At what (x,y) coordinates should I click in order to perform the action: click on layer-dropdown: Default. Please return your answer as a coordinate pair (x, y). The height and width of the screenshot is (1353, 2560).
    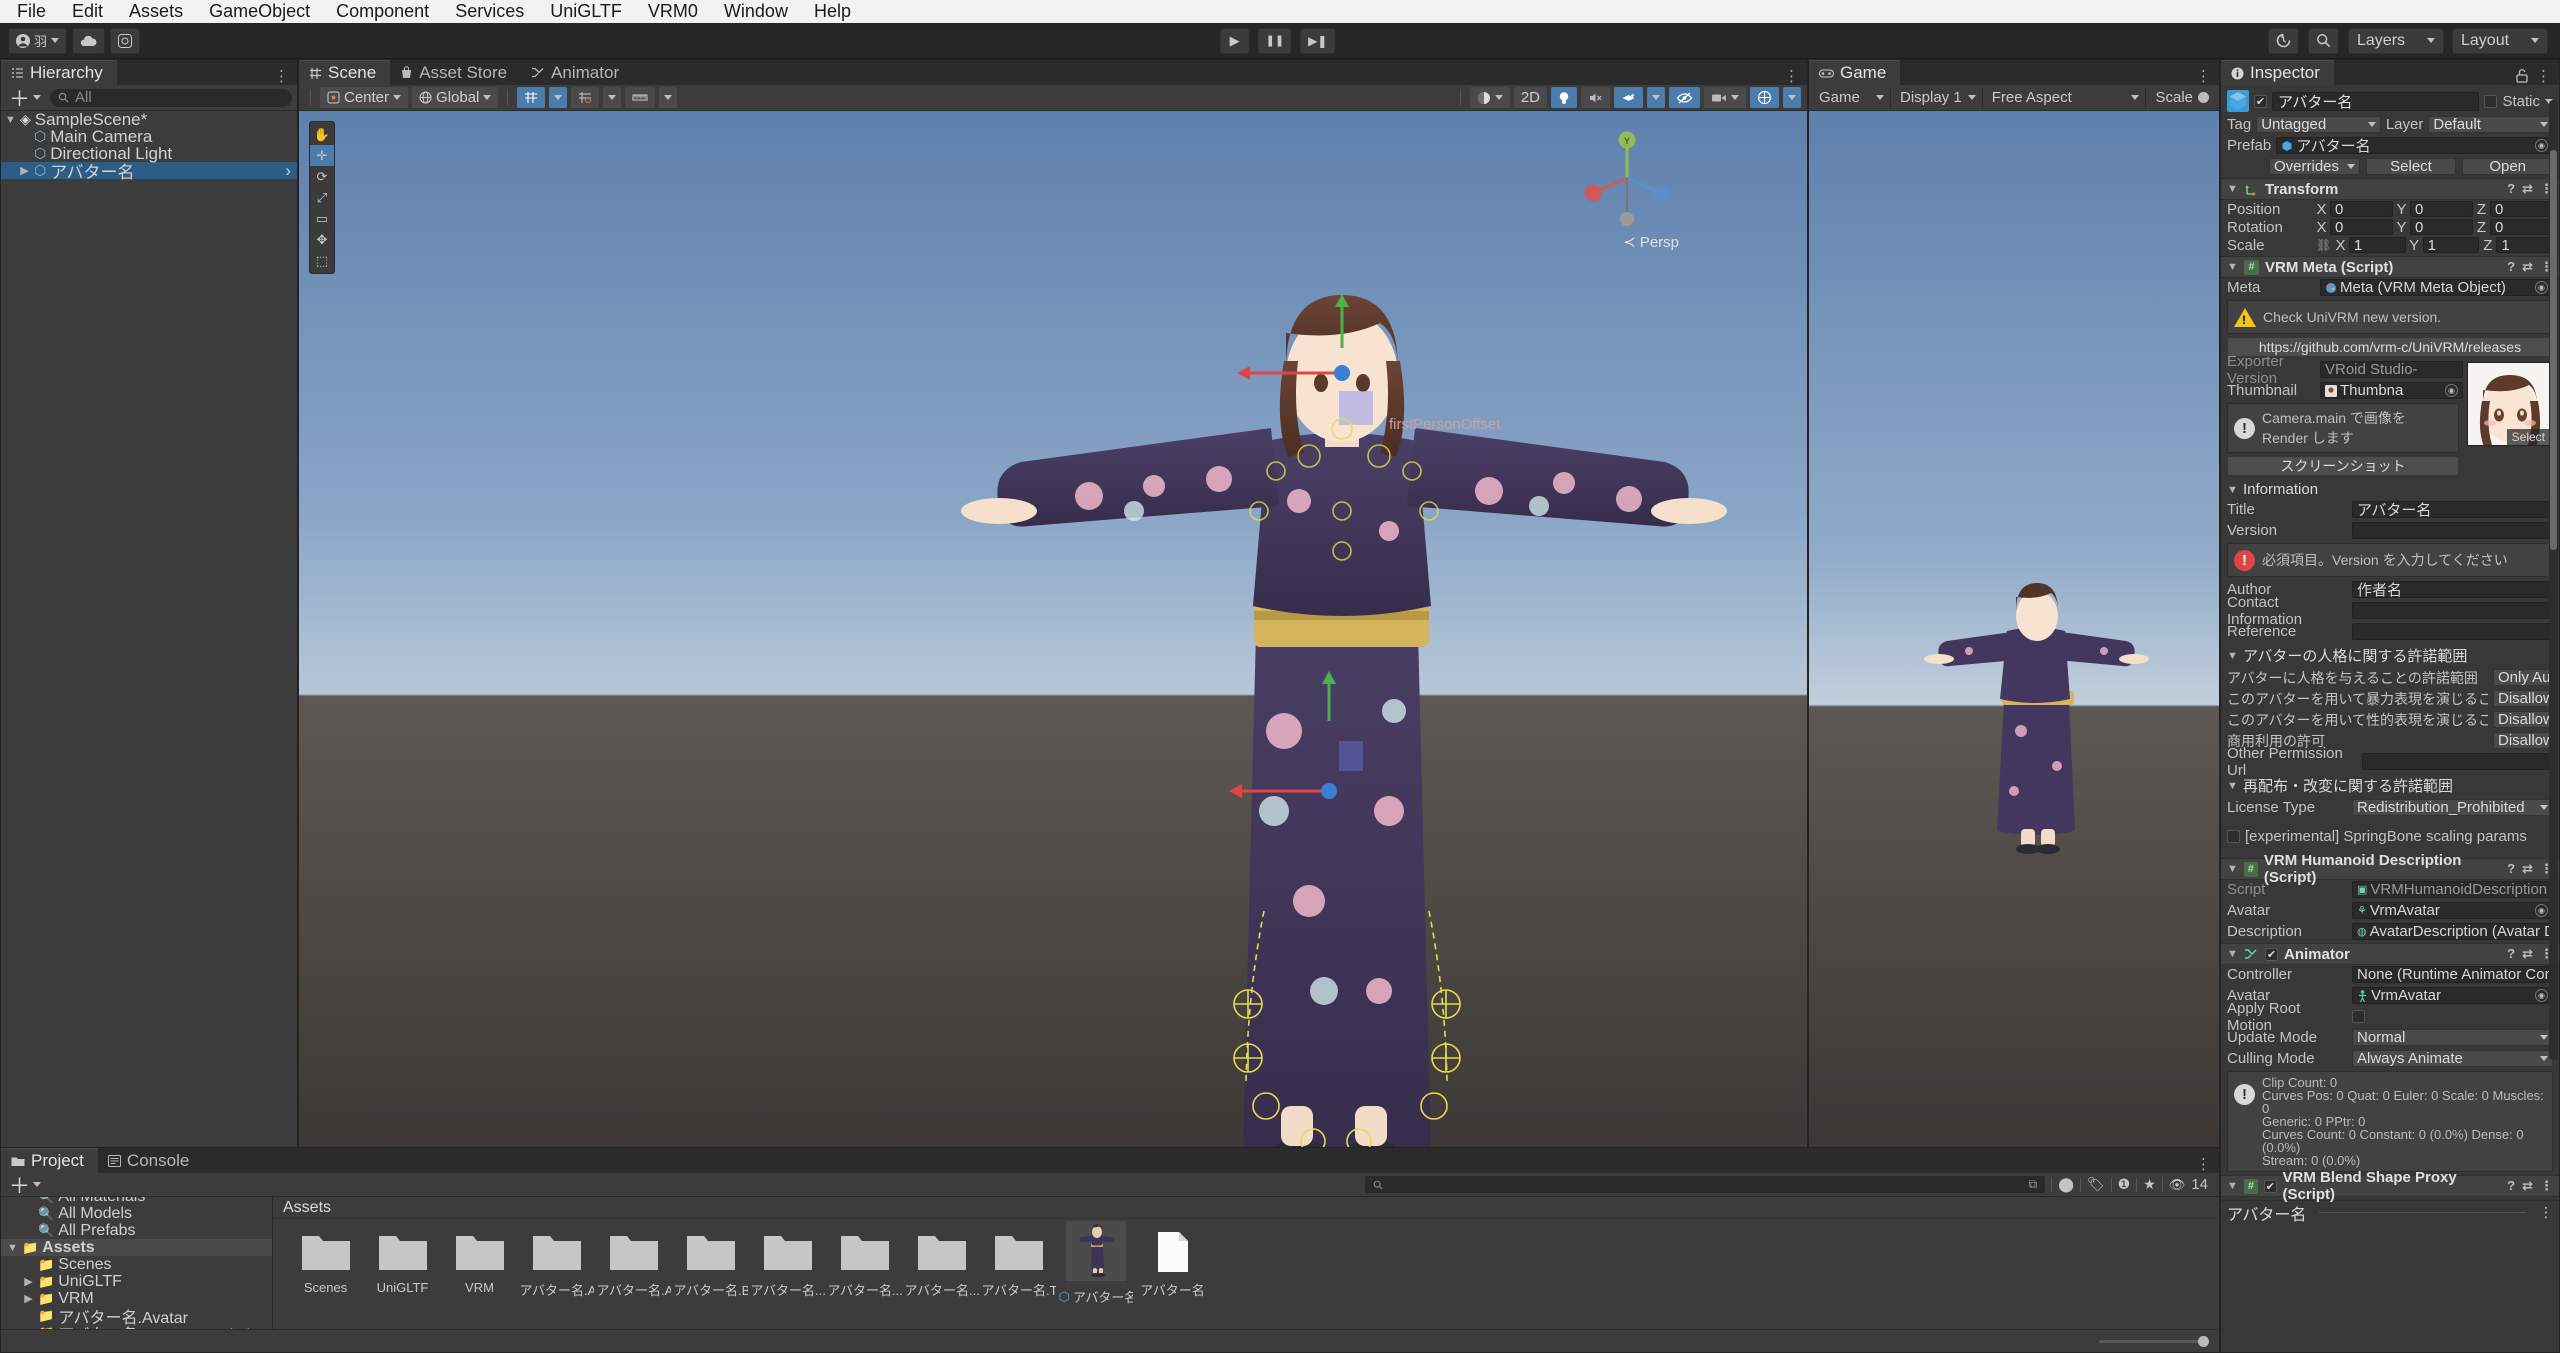
    Looking at the image, I should click on (2490, 124).